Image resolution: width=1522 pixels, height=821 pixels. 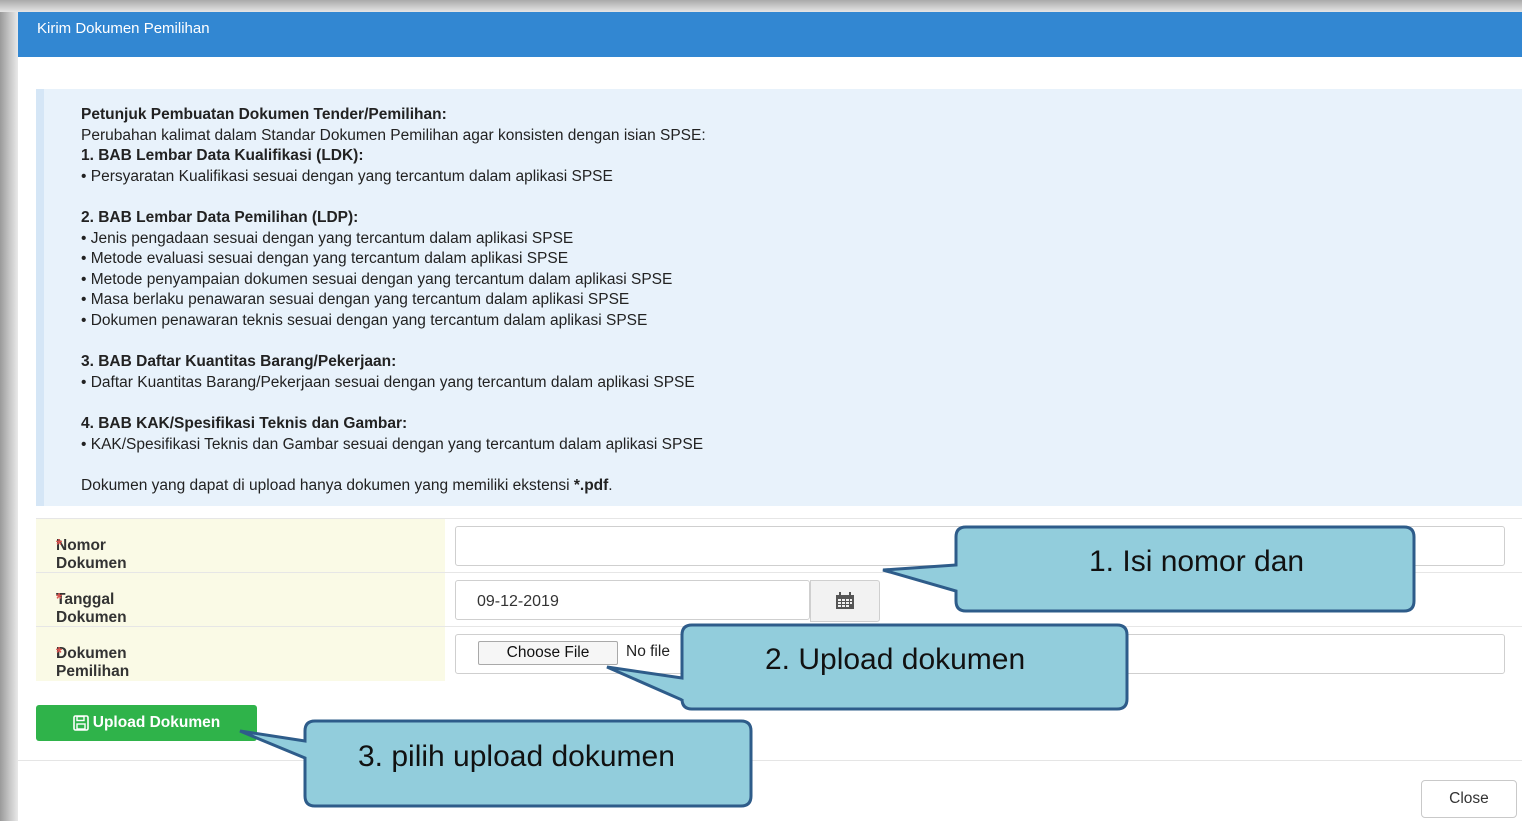 I want to click on callout-text-1: 1. Isi nomor dan, so click(x=1197, y=561).